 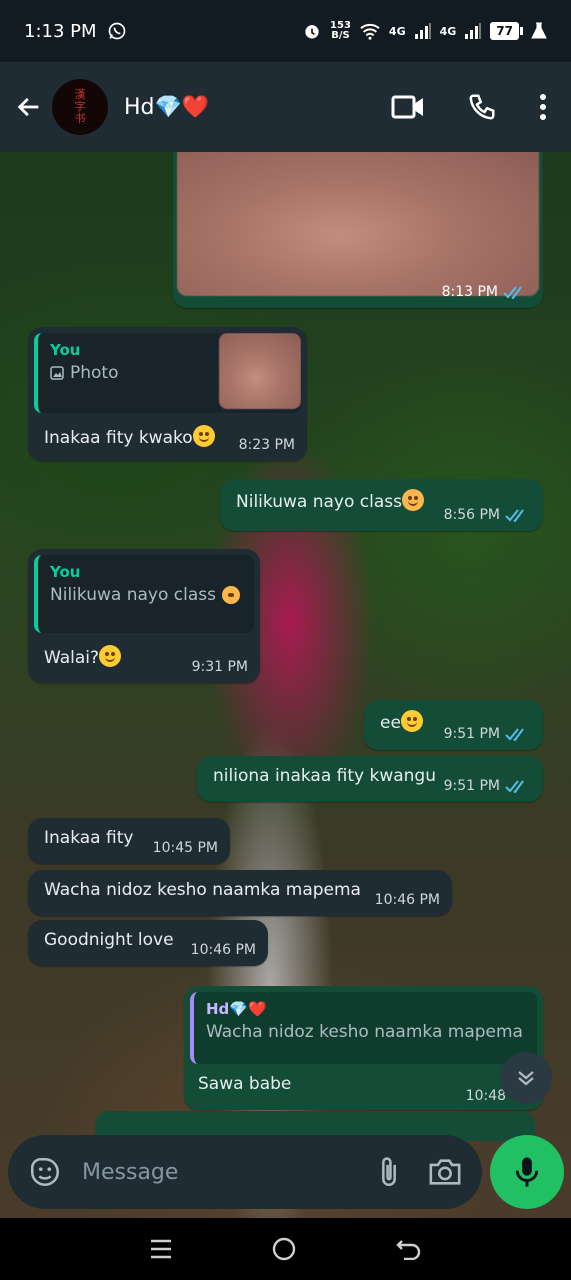 I want to click on double-chevron-down-icon, so click(x=526, y=1078).